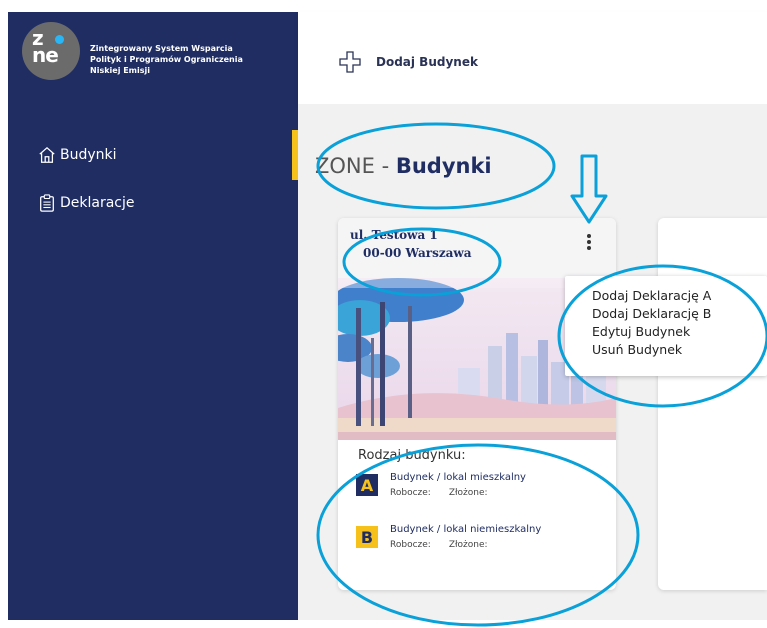 The image size is (767, 628). What do you see at coordinates (427, 62) in the screenshot?
I see `add-building-label: Dodaj Budynek` at bounding box center [427, 62].